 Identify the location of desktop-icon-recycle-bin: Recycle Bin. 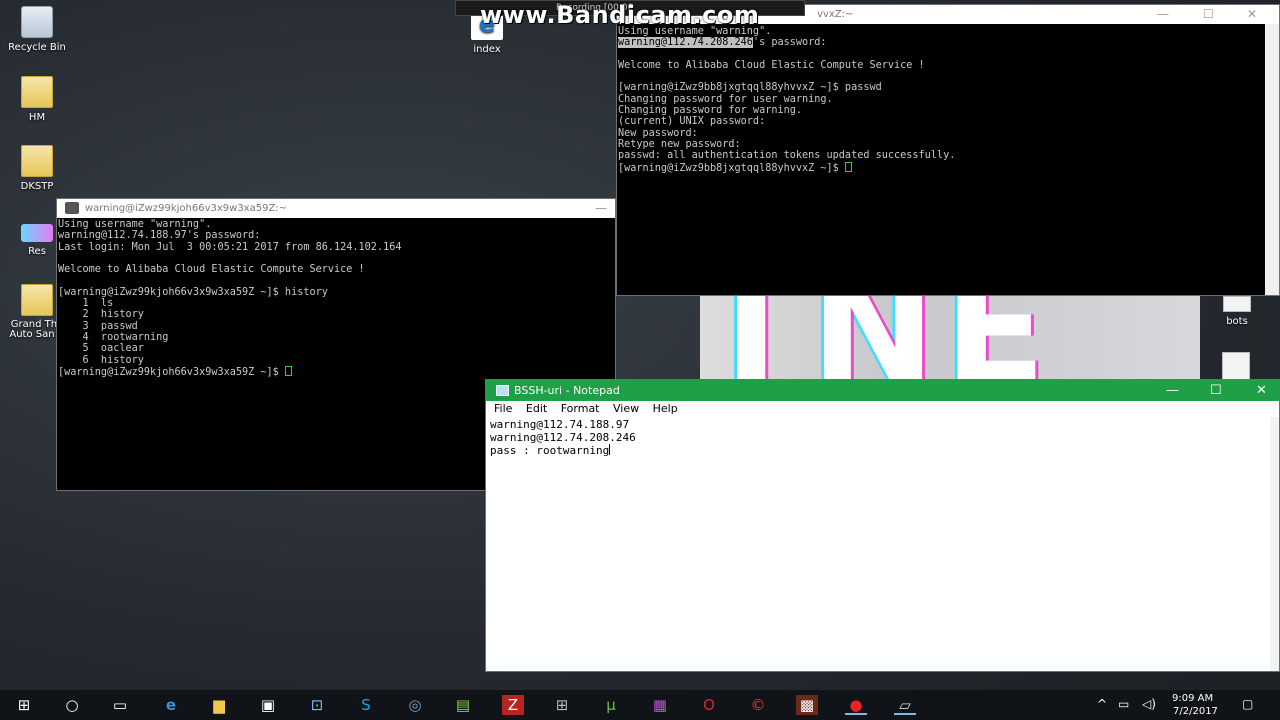
(37, 29).